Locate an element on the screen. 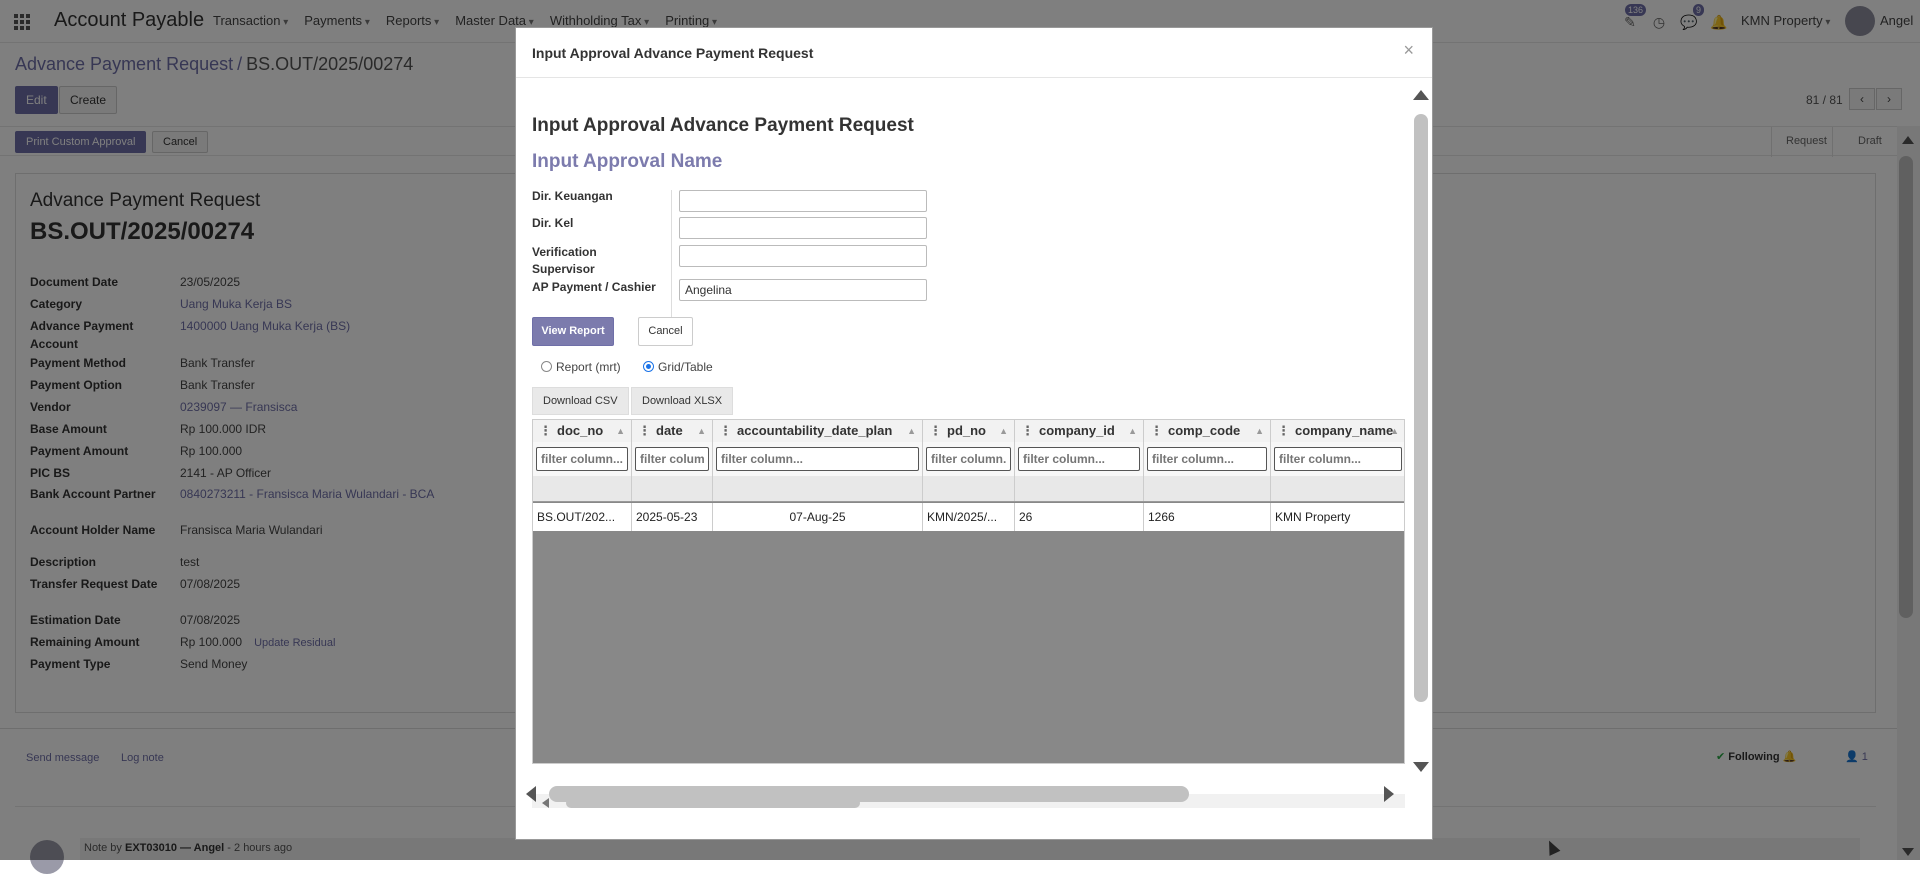  grid-scroll-left-icon is located at coordinates (545, 803).